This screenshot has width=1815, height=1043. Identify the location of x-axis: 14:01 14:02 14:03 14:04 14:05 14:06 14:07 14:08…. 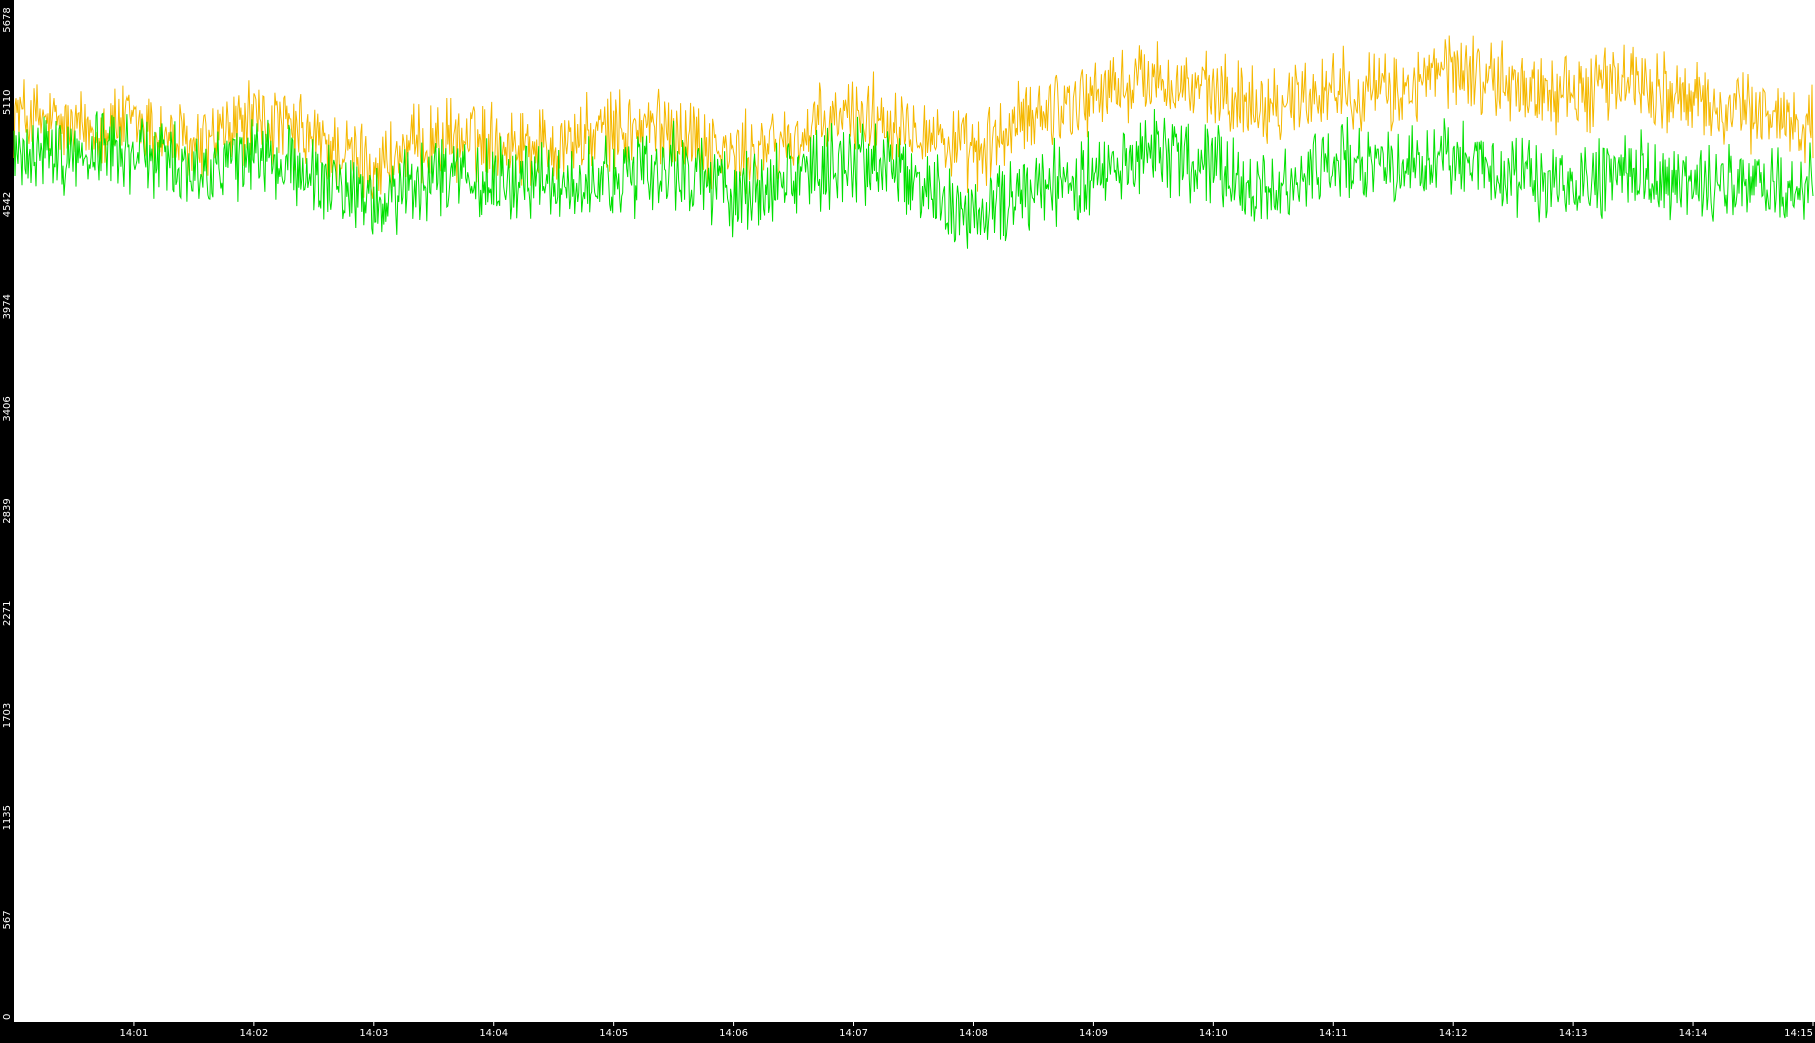
(967, 1030).